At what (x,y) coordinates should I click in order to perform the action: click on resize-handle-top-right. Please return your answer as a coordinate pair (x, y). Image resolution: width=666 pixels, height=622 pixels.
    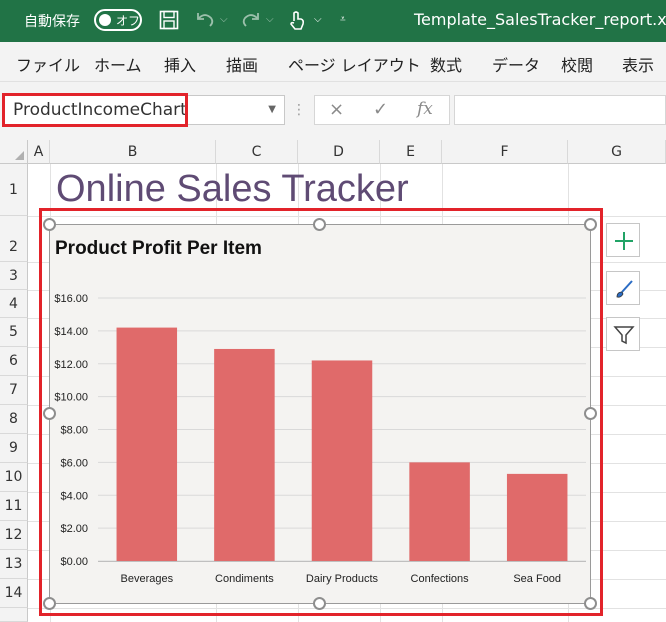
    Looking at the image, I should click on (590, 224).